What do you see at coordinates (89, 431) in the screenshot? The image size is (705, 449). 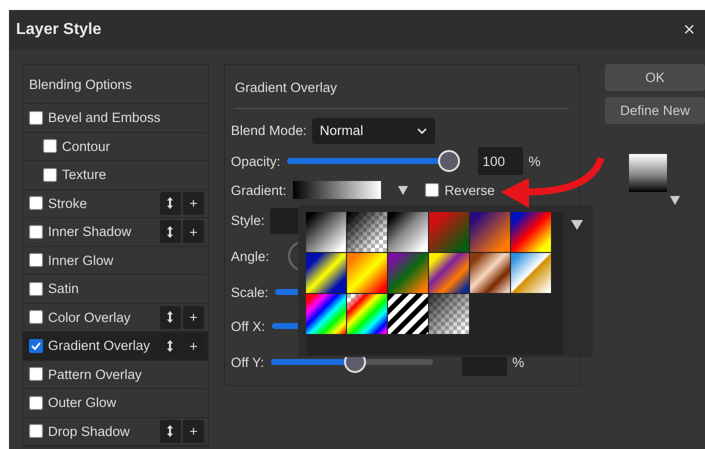 I see `item-label: Drop Shadow` at bounding box center [89, 431].